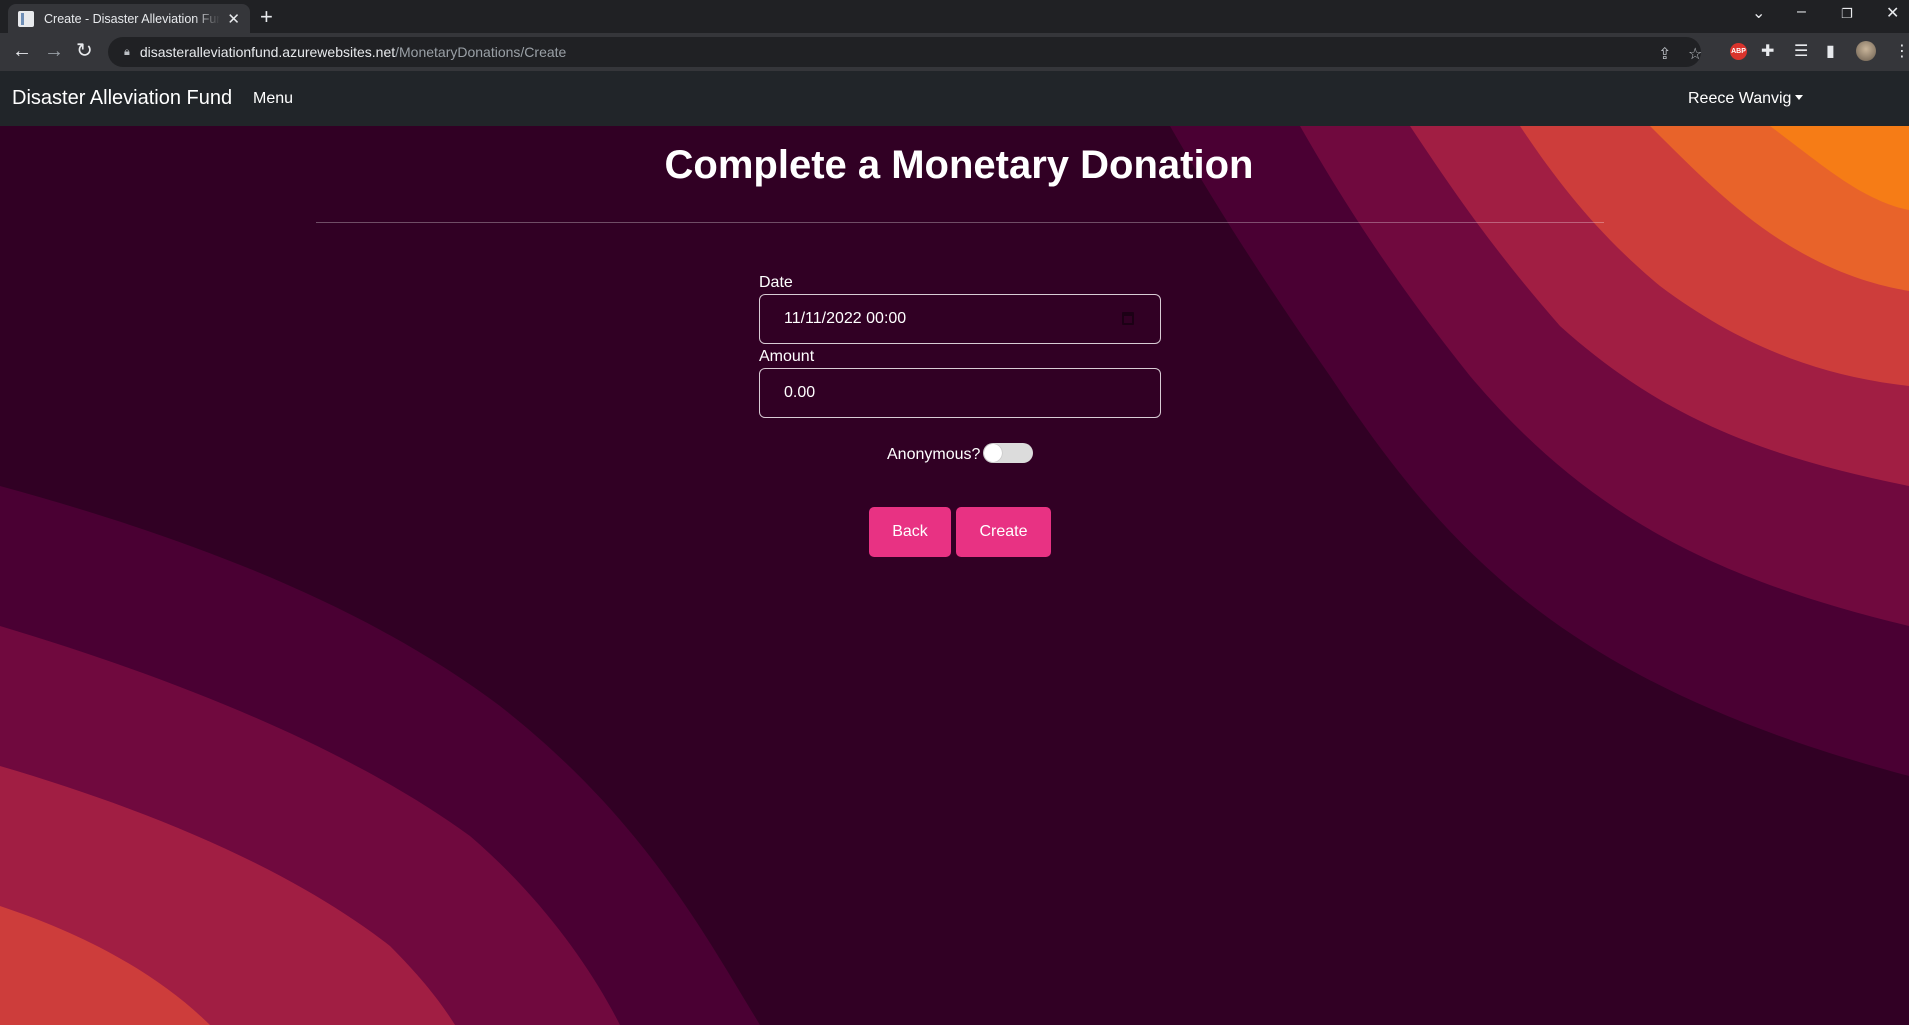 This screenshot has width=1909, height=1025. Describe the element at coordinates (273, 99) in the screenshot. I see `menu-link: Menu` at that location.